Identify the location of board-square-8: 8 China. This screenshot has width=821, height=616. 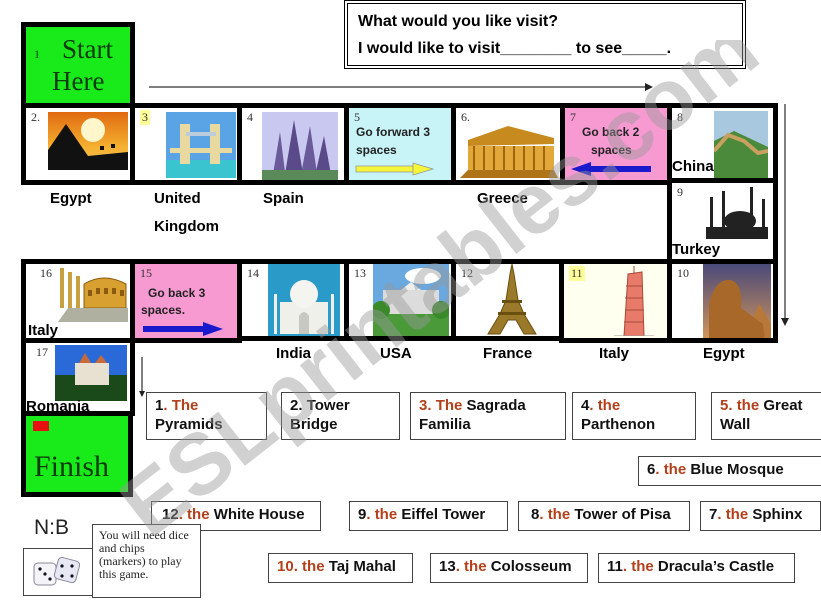
(722, 143).